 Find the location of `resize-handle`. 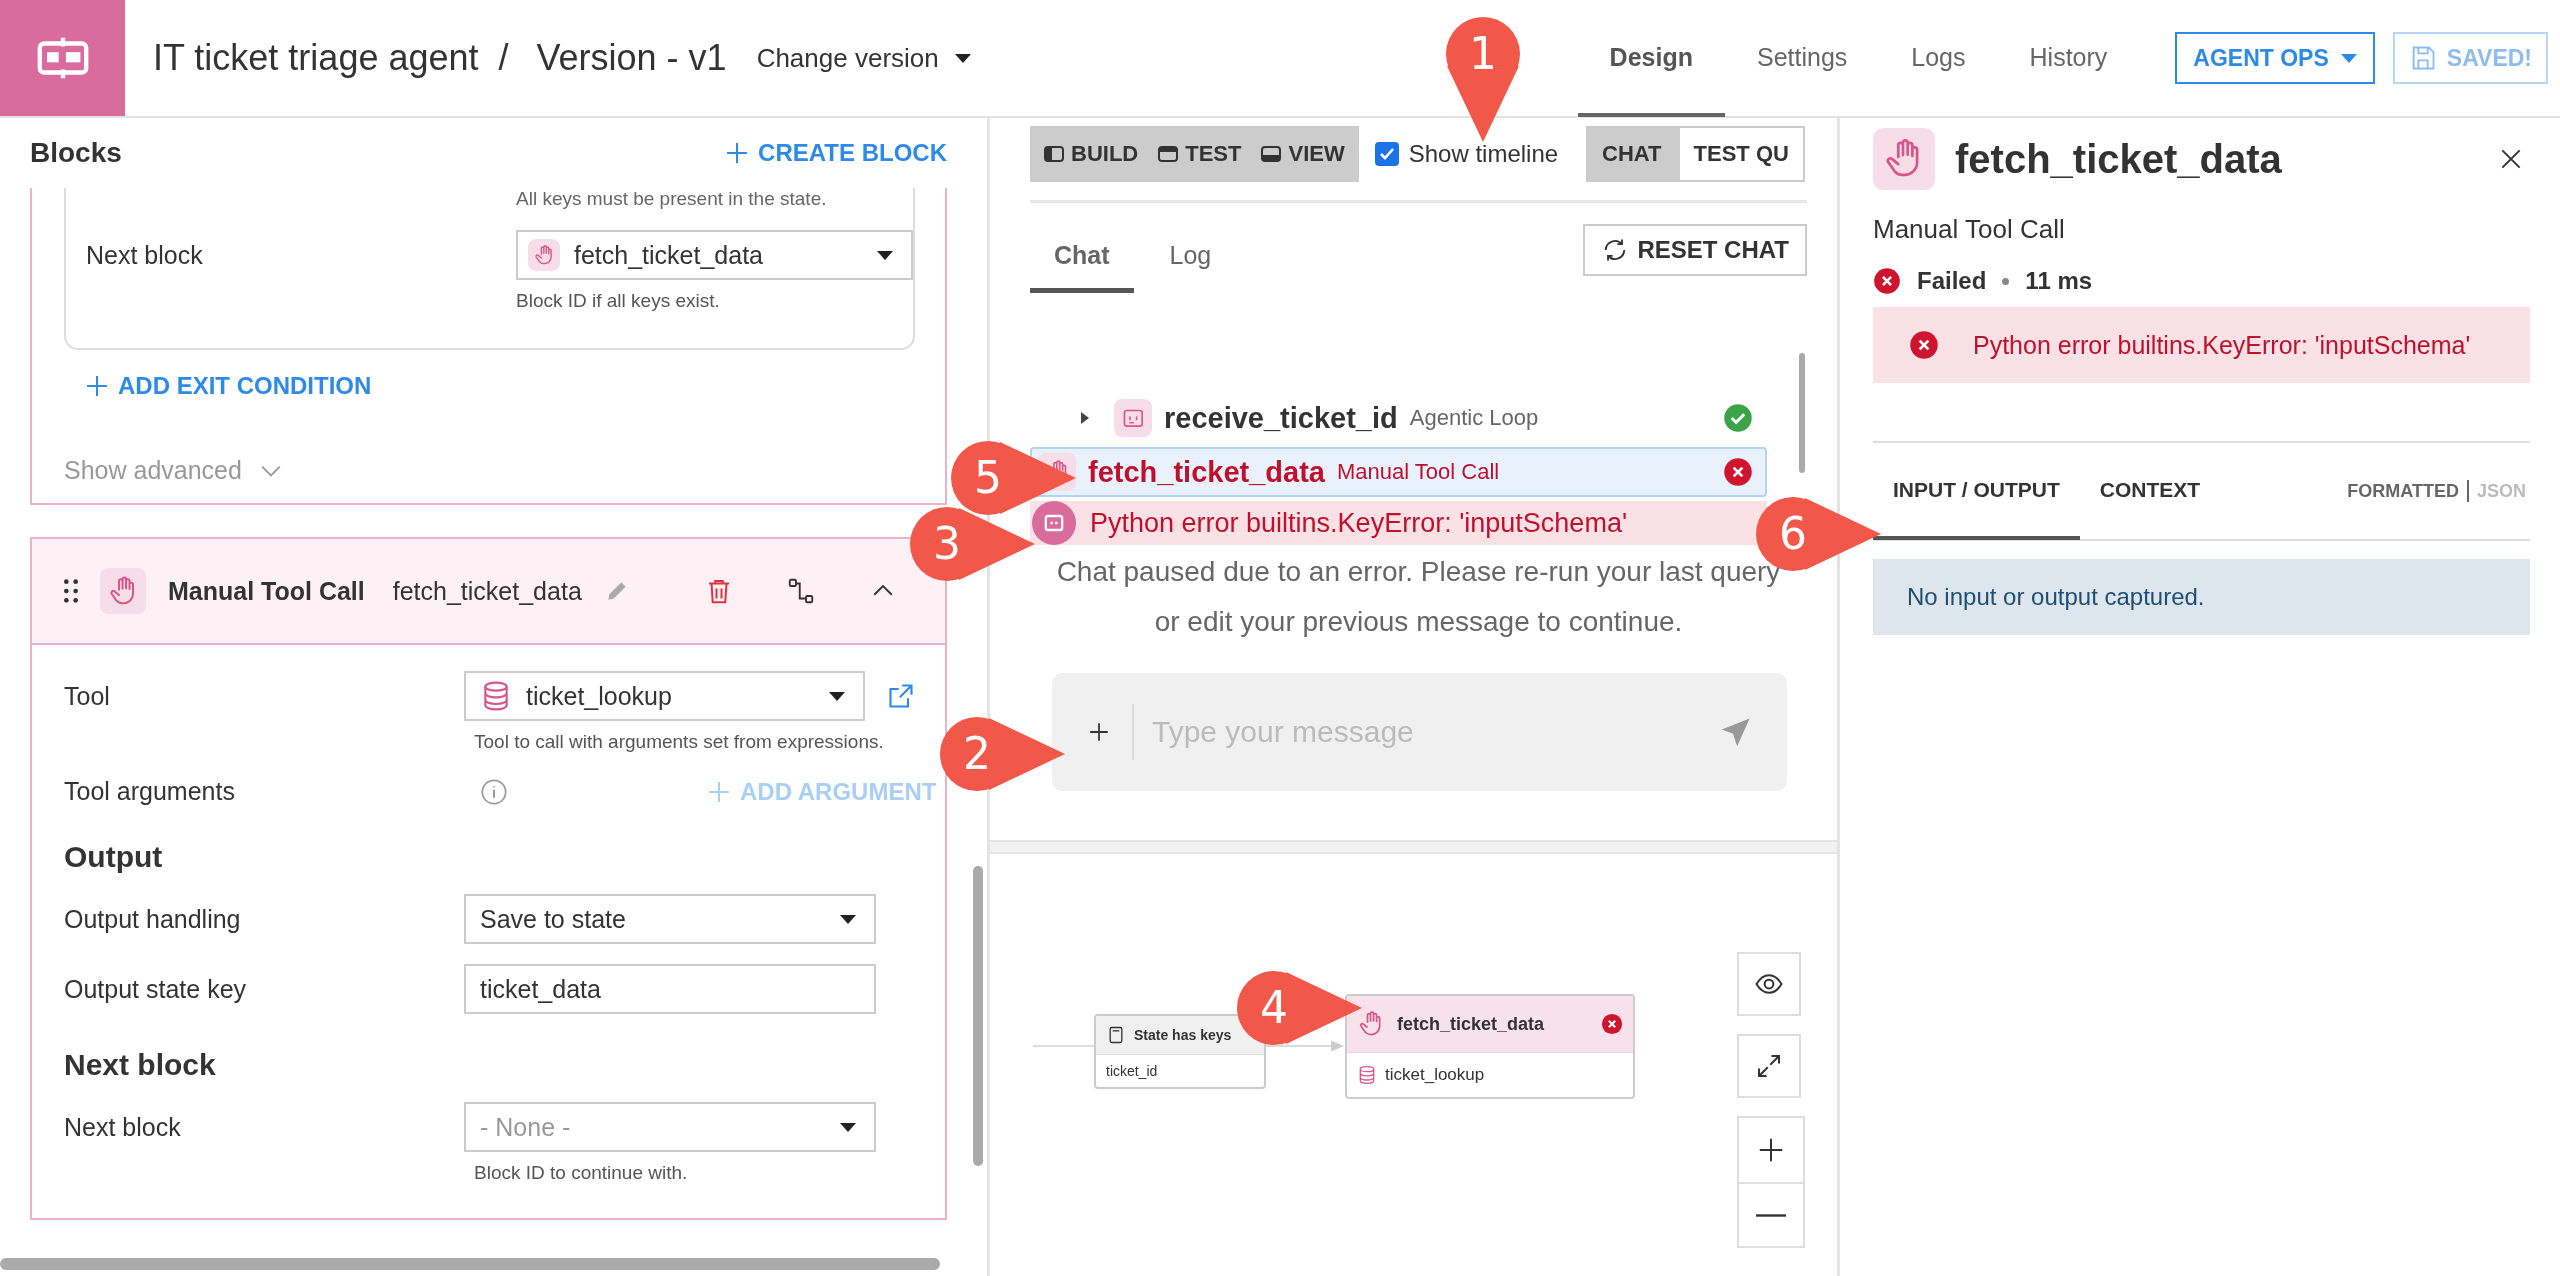

resize-handle is located at coordinates (1413, 847).